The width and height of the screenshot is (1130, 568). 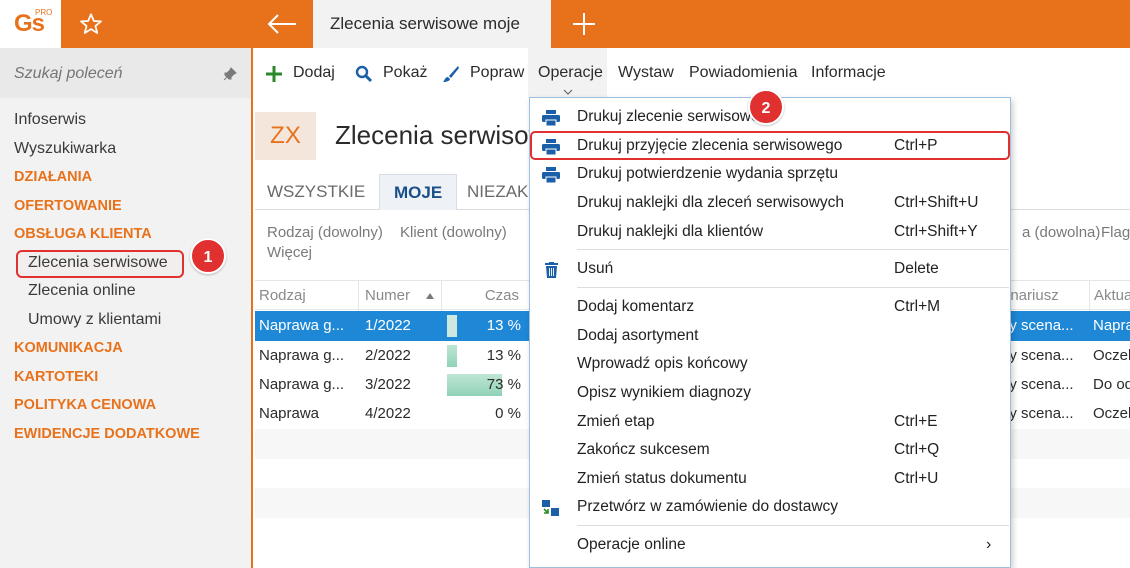 What do you see at coordinates (770, 307) in the screenshot?
I see `menu-item-add-comment: Dodaj komentarz Ctrl+M` at bounding box center [770, 307].